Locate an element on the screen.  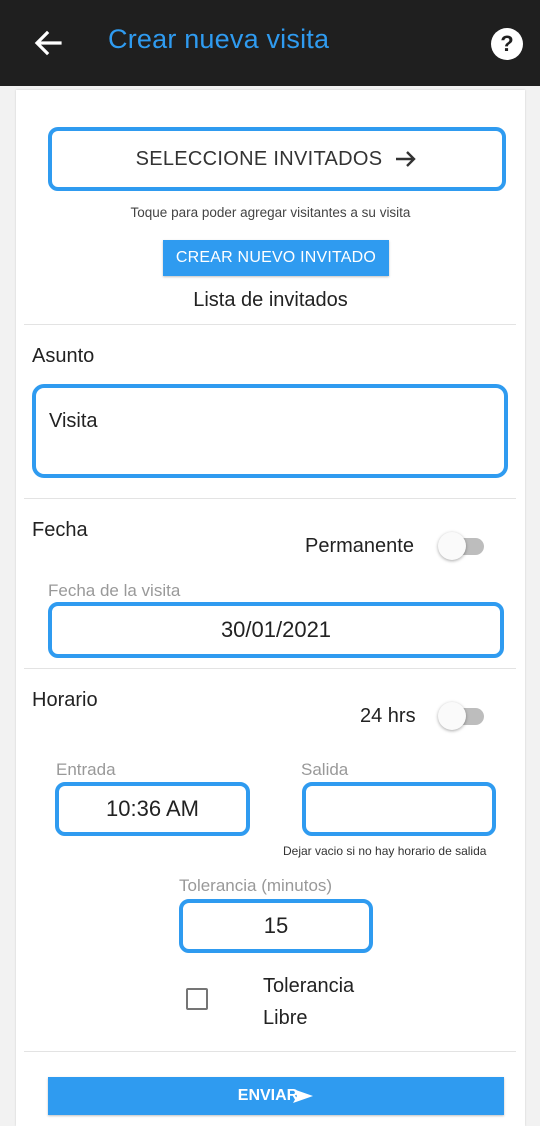
exit-time-field is located at coordinates (399, 809).